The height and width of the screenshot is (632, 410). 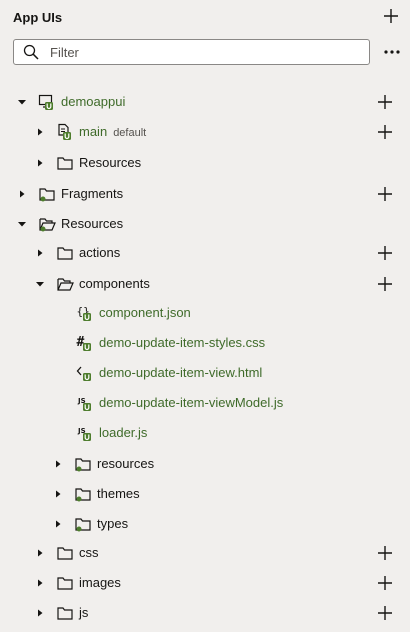 I want to click on tree-item-resources: Resources, so click(x=205, y=224).